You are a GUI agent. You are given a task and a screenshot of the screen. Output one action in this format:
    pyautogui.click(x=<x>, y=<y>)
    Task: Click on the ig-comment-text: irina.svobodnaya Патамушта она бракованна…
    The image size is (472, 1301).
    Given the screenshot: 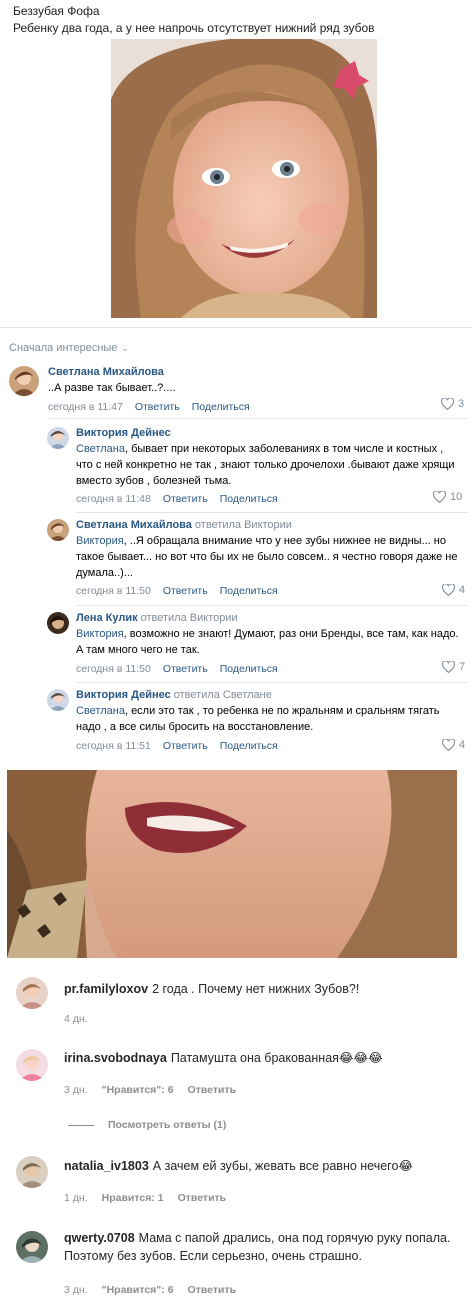 What is the action you would take?
    pyautogui.click(x=223, y=1058)
    